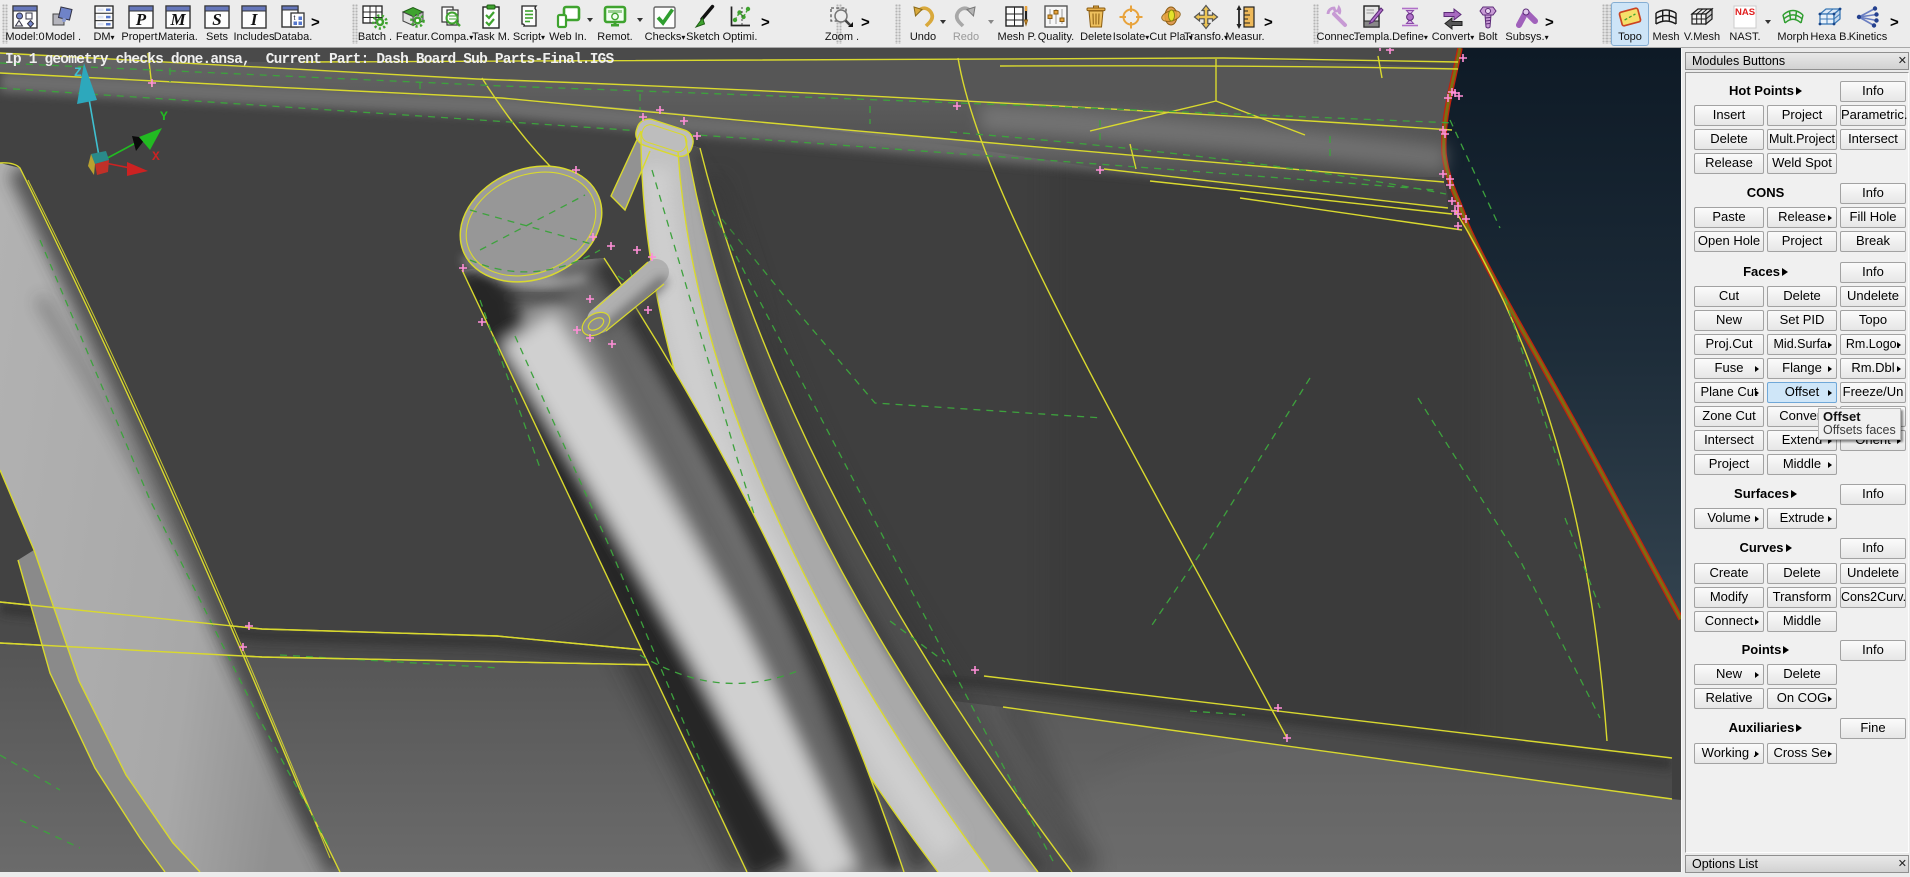  Describe the element at coordinates (216, 19) in the screenshot. I see `svg-text: S` at that location.